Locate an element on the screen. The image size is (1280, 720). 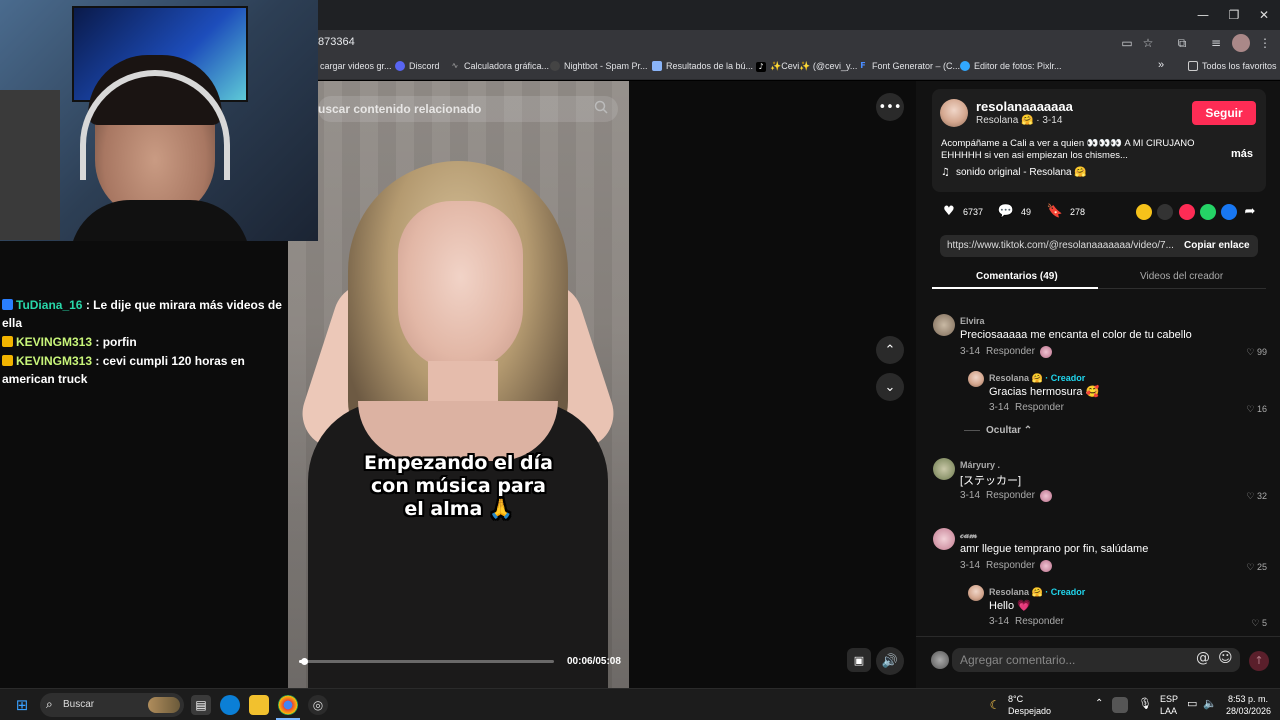
cast-icon: ▭ is located at coordinates (1127, 43).